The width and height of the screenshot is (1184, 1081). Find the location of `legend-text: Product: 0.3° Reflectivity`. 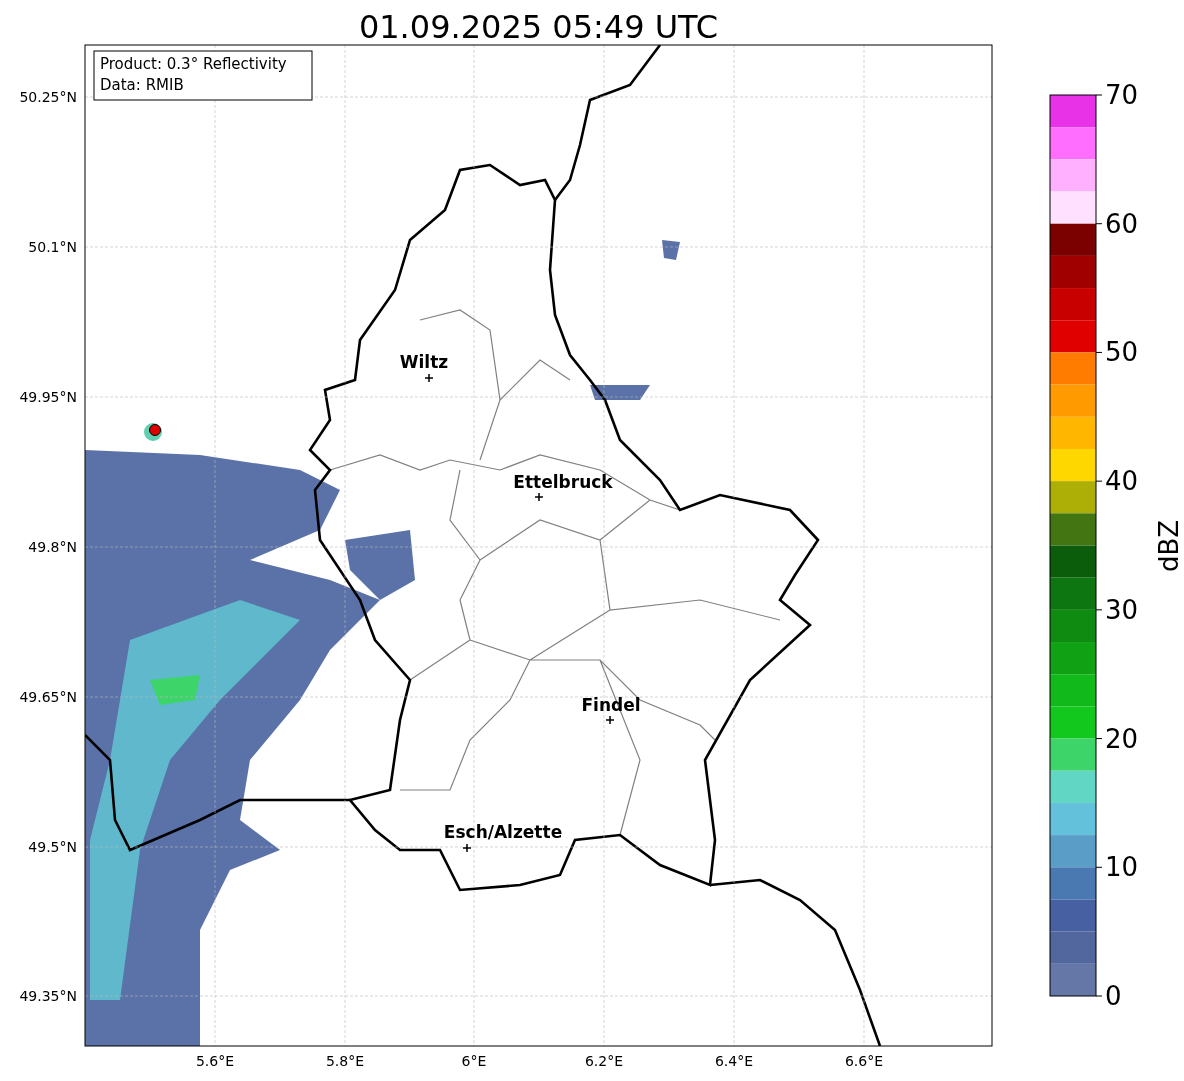

legend-text: Product: 0.3° Reflectivity is located at coordinates (193, 64).